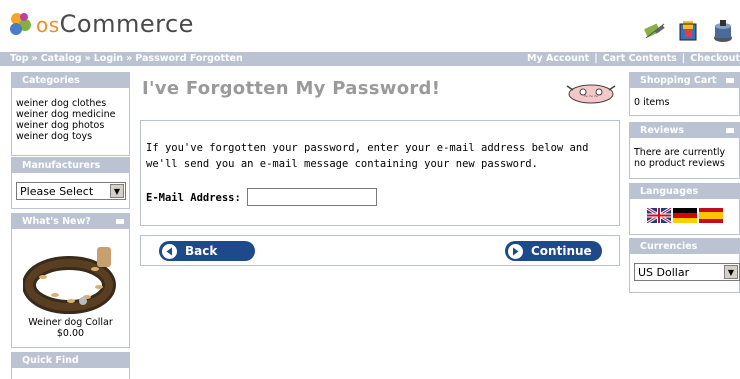 Image resolution: width=740 pixels, height=379 pixels. Describe the element at coordinates (684, 130) in the screenshot. I see `reviews-title: Reviews` at that location.